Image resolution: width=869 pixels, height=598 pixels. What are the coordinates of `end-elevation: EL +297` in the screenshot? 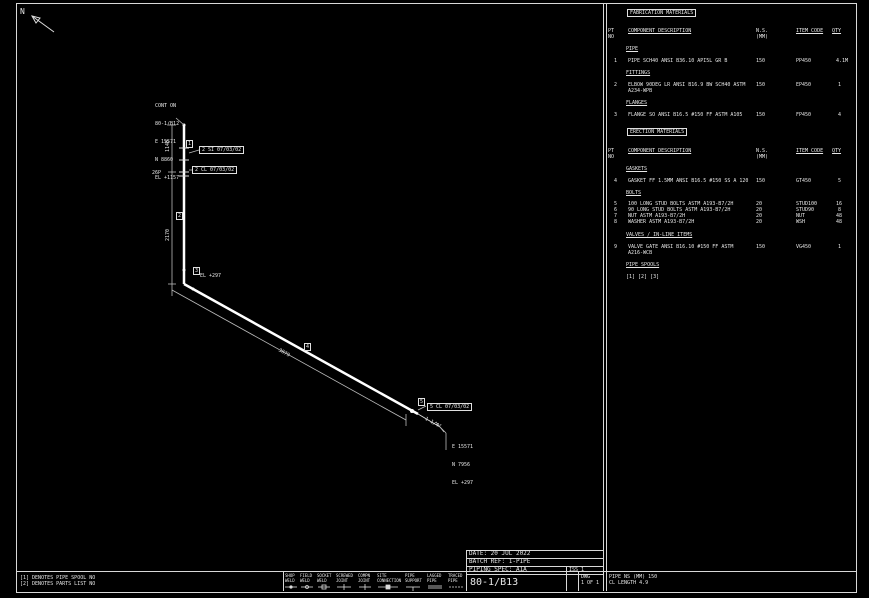 It's located at (463, 483).